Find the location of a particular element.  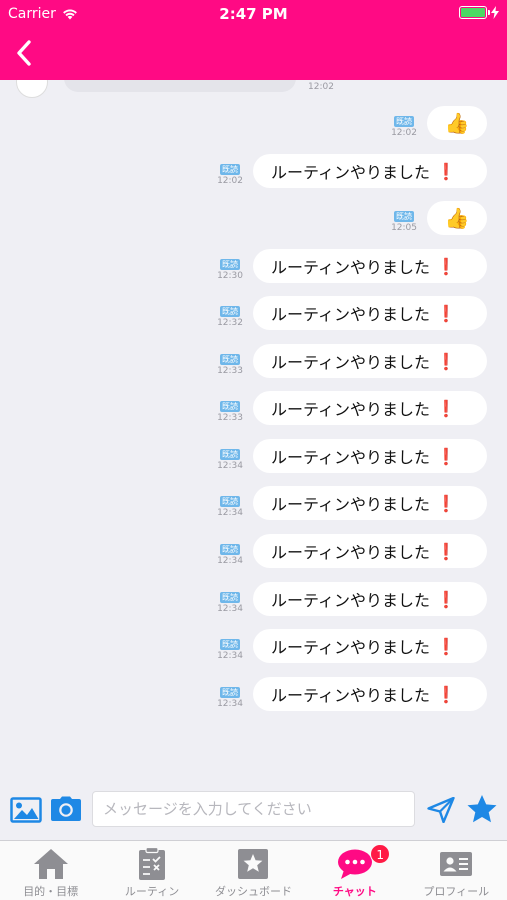

send-icon is located at coordinates (441, 810).